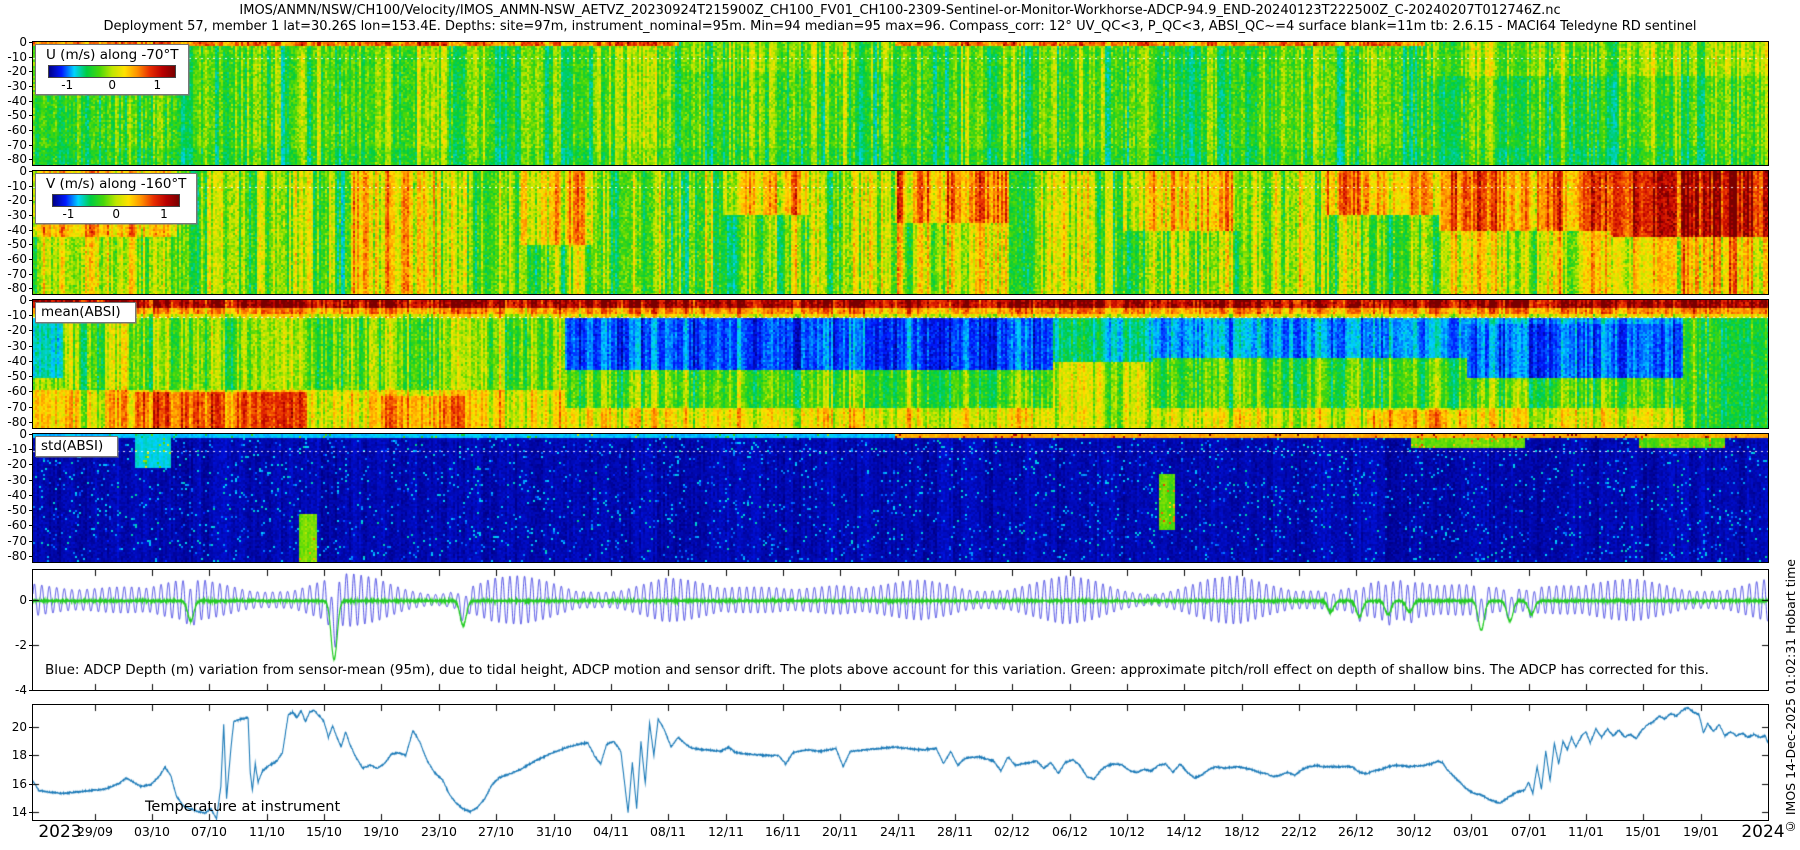 The height and width of the screenshot is (850, 1800). I want to click on u-colorbar-legend: U (m/s) along -70°T -1 0 1, so click(112, 69).